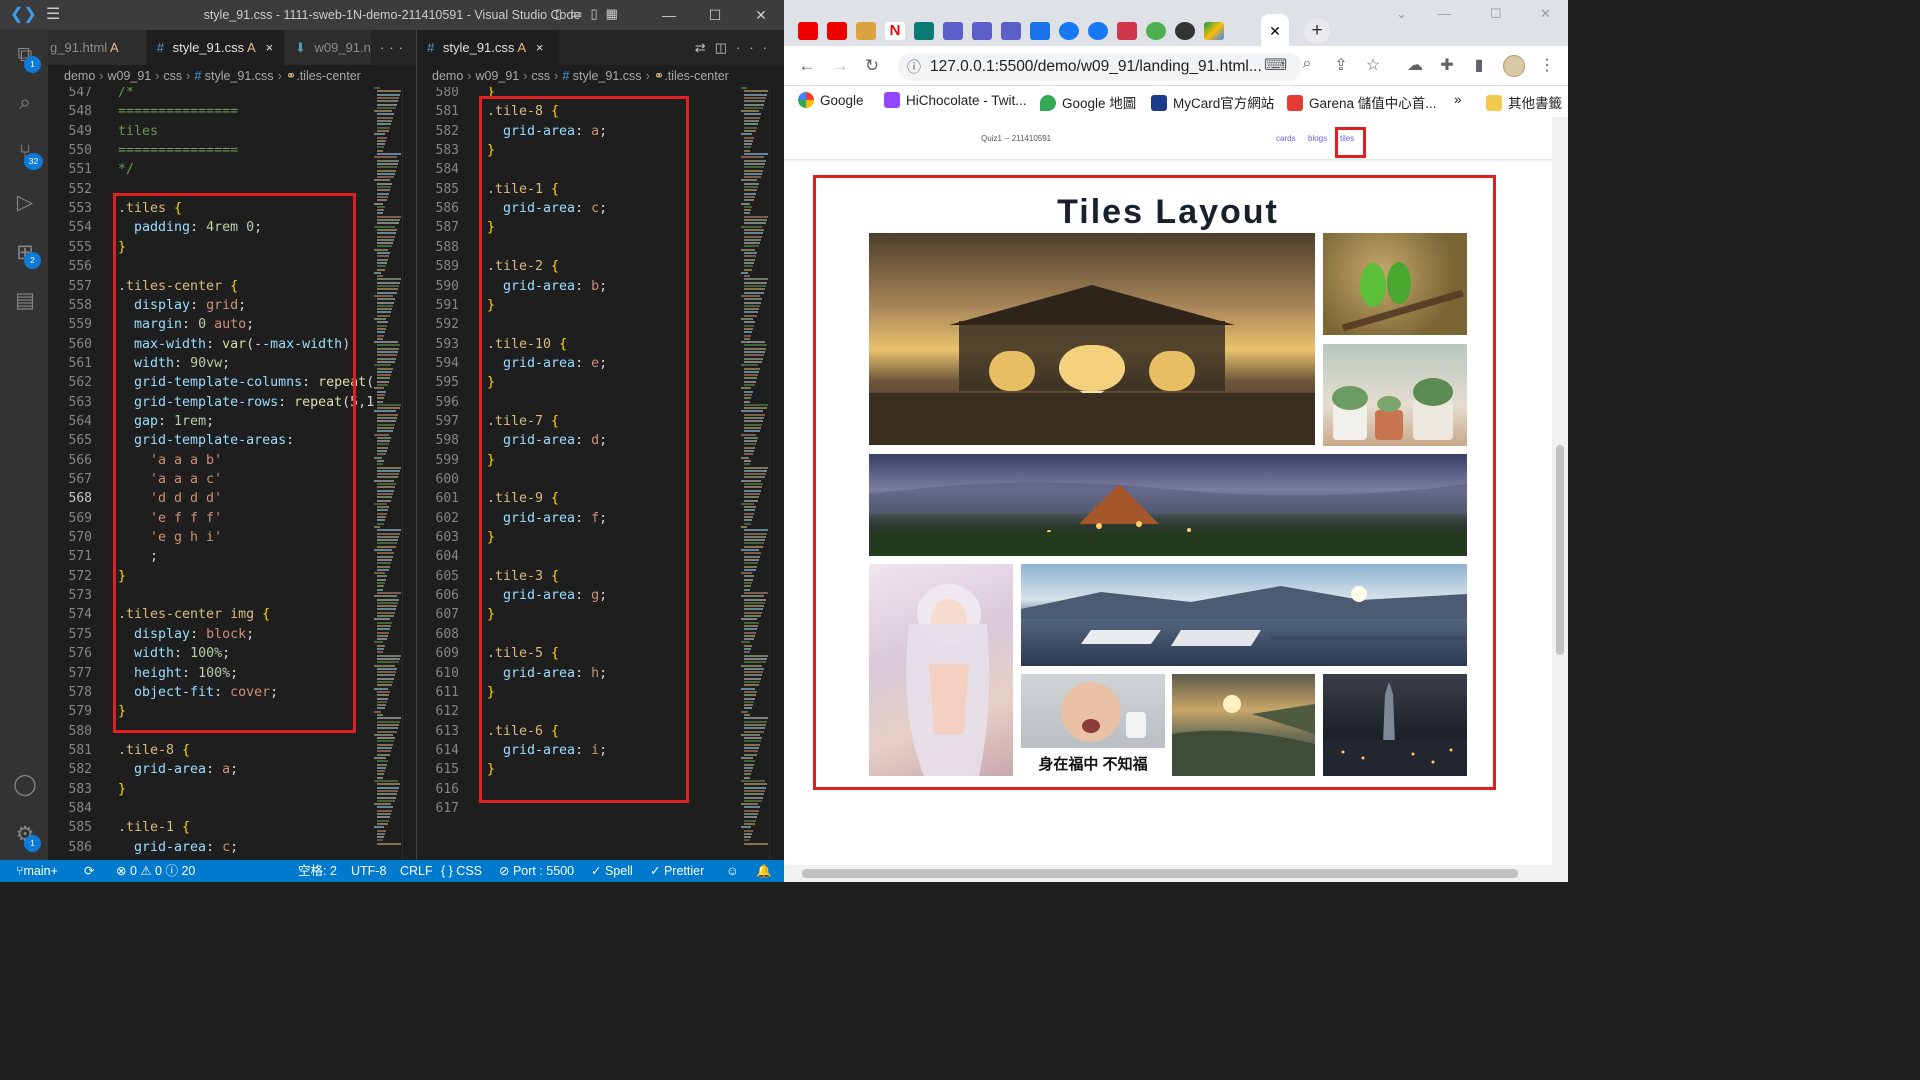 The image size is (1920, 1080). What do you see at coordinates (25, 301) in the screenshot?
I see `remote-explorer-icon: ▤` at bounding box center [25, 301].